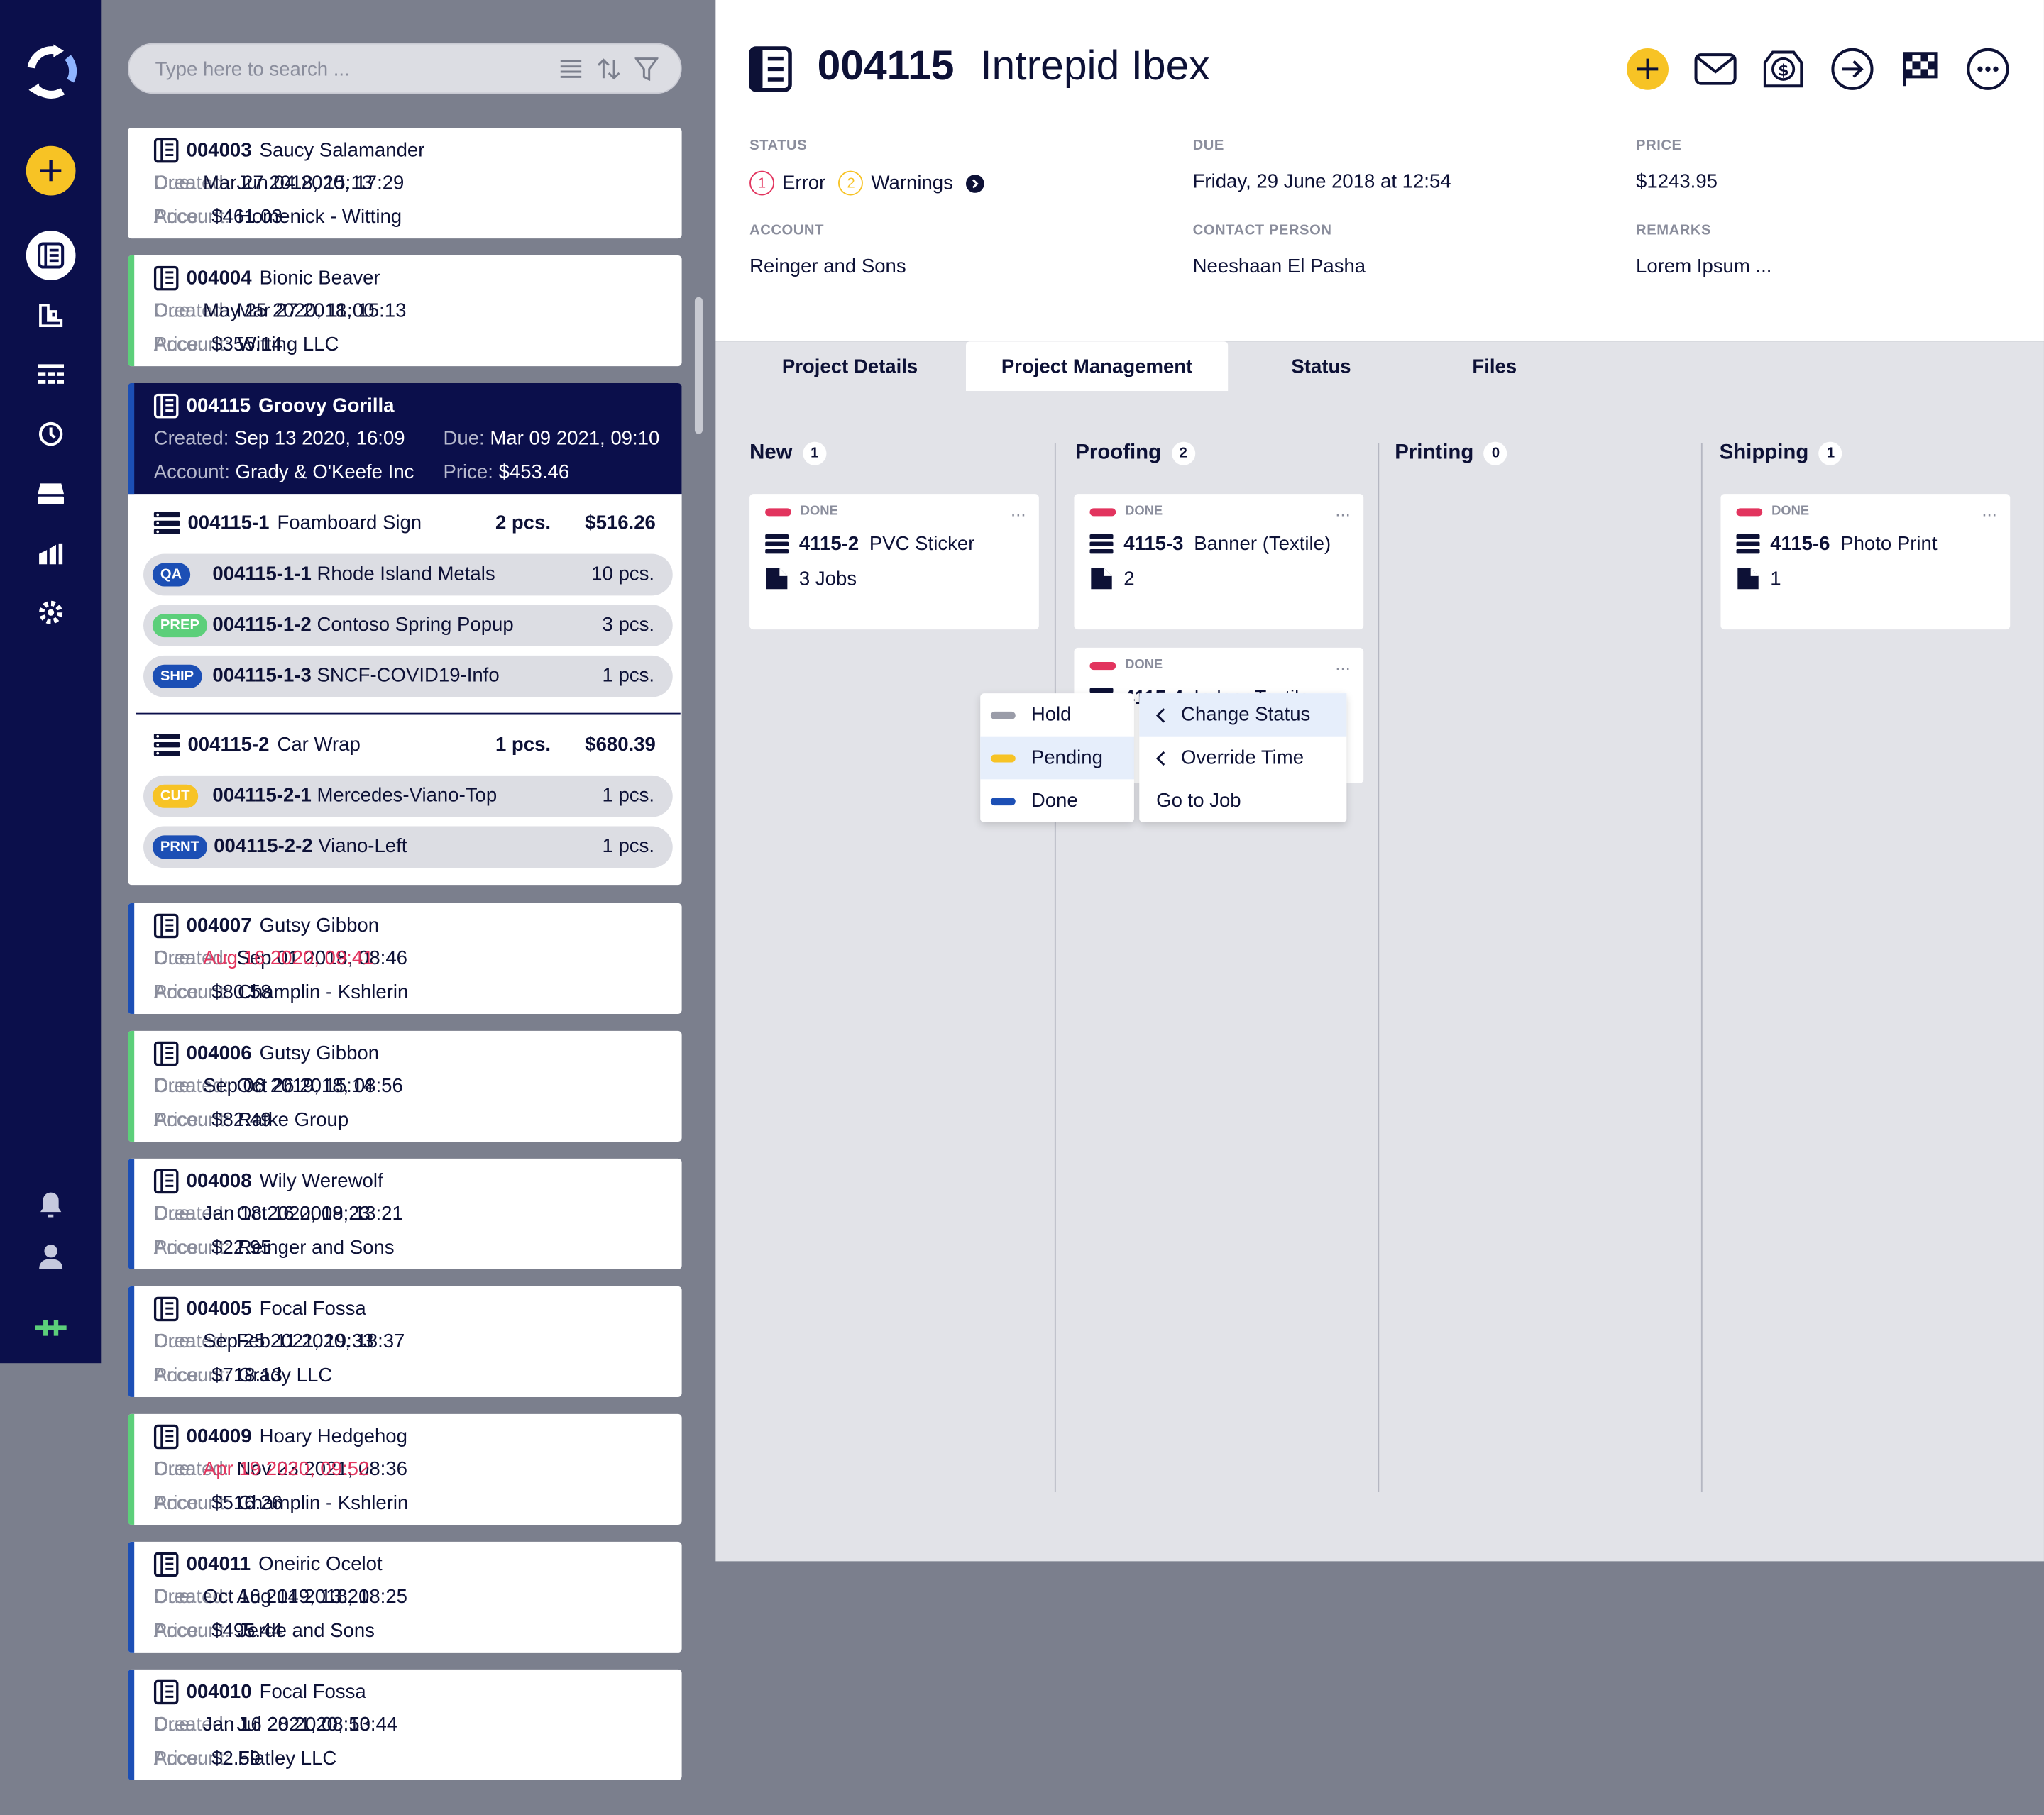  Describe the element at coordinates (1097, 366) in the screenshot. I see `tab-project-management: Project Management` at that location.